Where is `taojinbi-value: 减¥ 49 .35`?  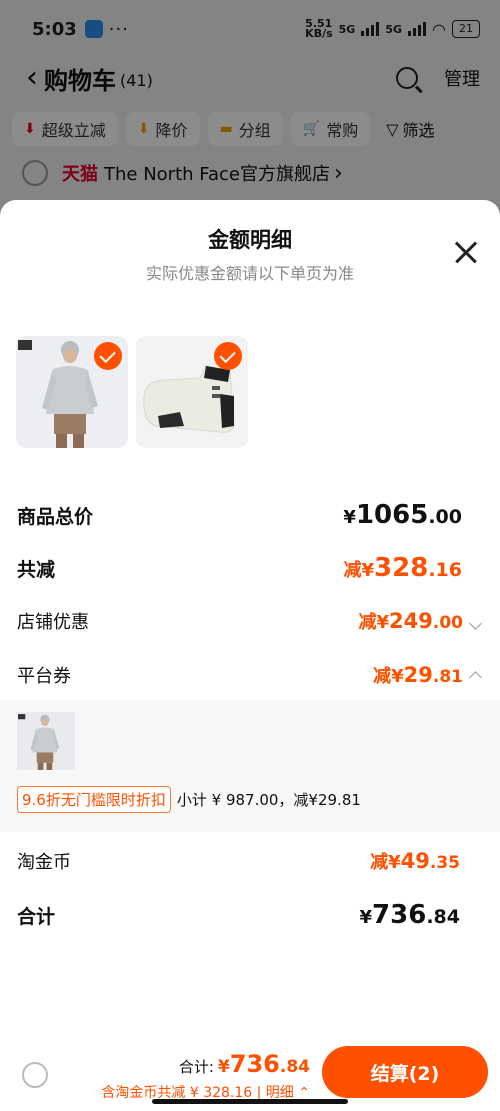 taojinbi-value: 减¥ 49 .35 is located at coordinates (415, 861).